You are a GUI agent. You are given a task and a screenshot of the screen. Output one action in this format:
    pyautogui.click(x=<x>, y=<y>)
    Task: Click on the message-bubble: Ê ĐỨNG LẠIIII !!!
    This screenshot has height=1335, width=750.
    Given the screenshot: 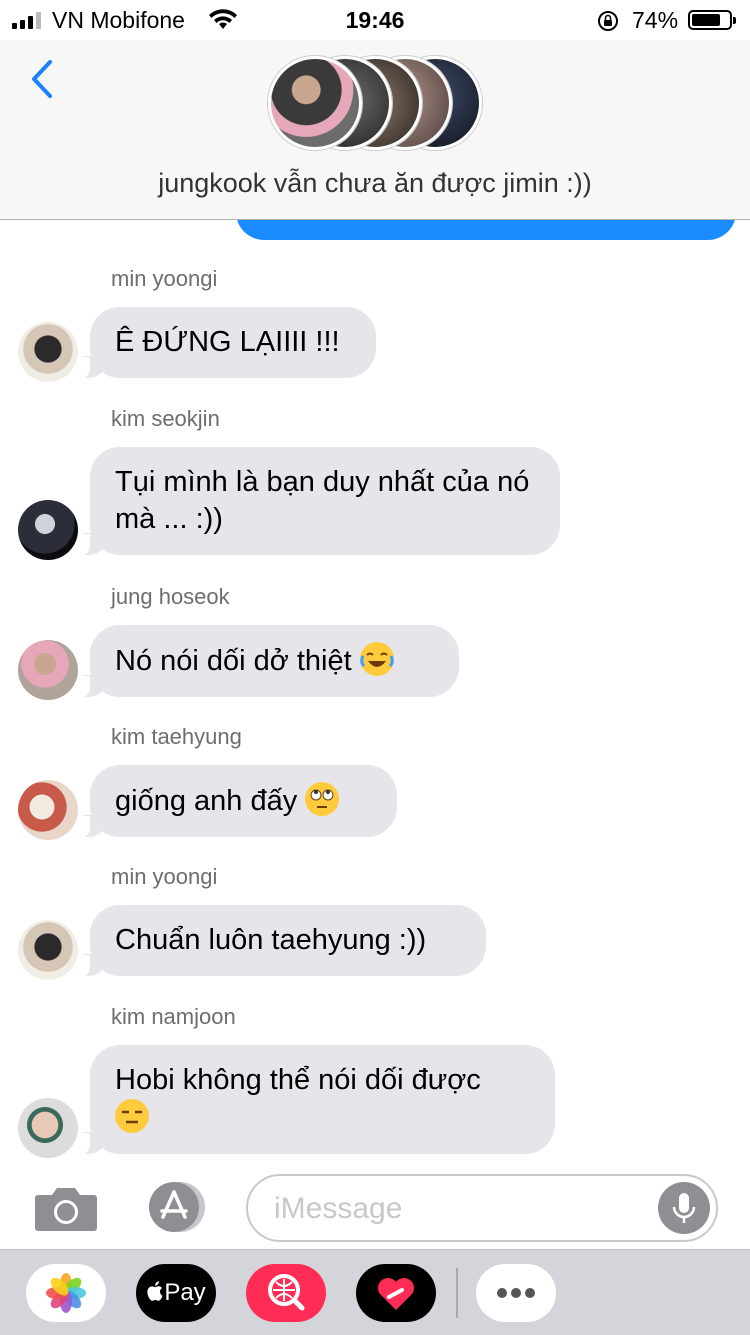 What is the action you would take?
    pyautogui.click(x=227, y=343)
    